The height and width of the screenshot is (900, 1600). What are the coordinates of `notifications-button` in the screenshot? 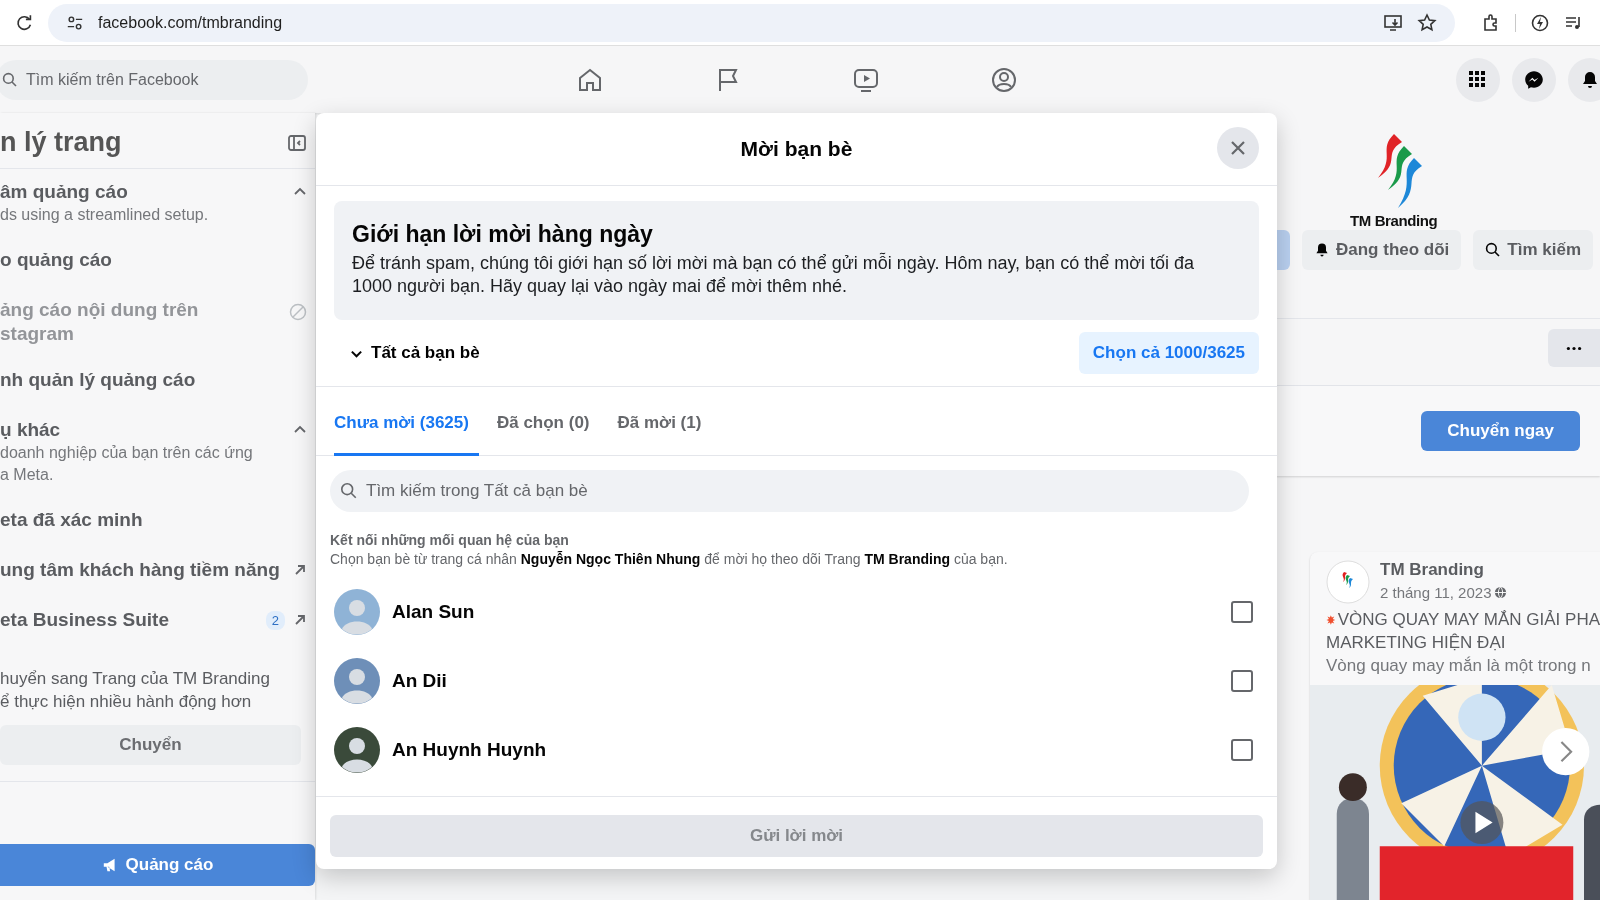 It's located at (1584, 79).